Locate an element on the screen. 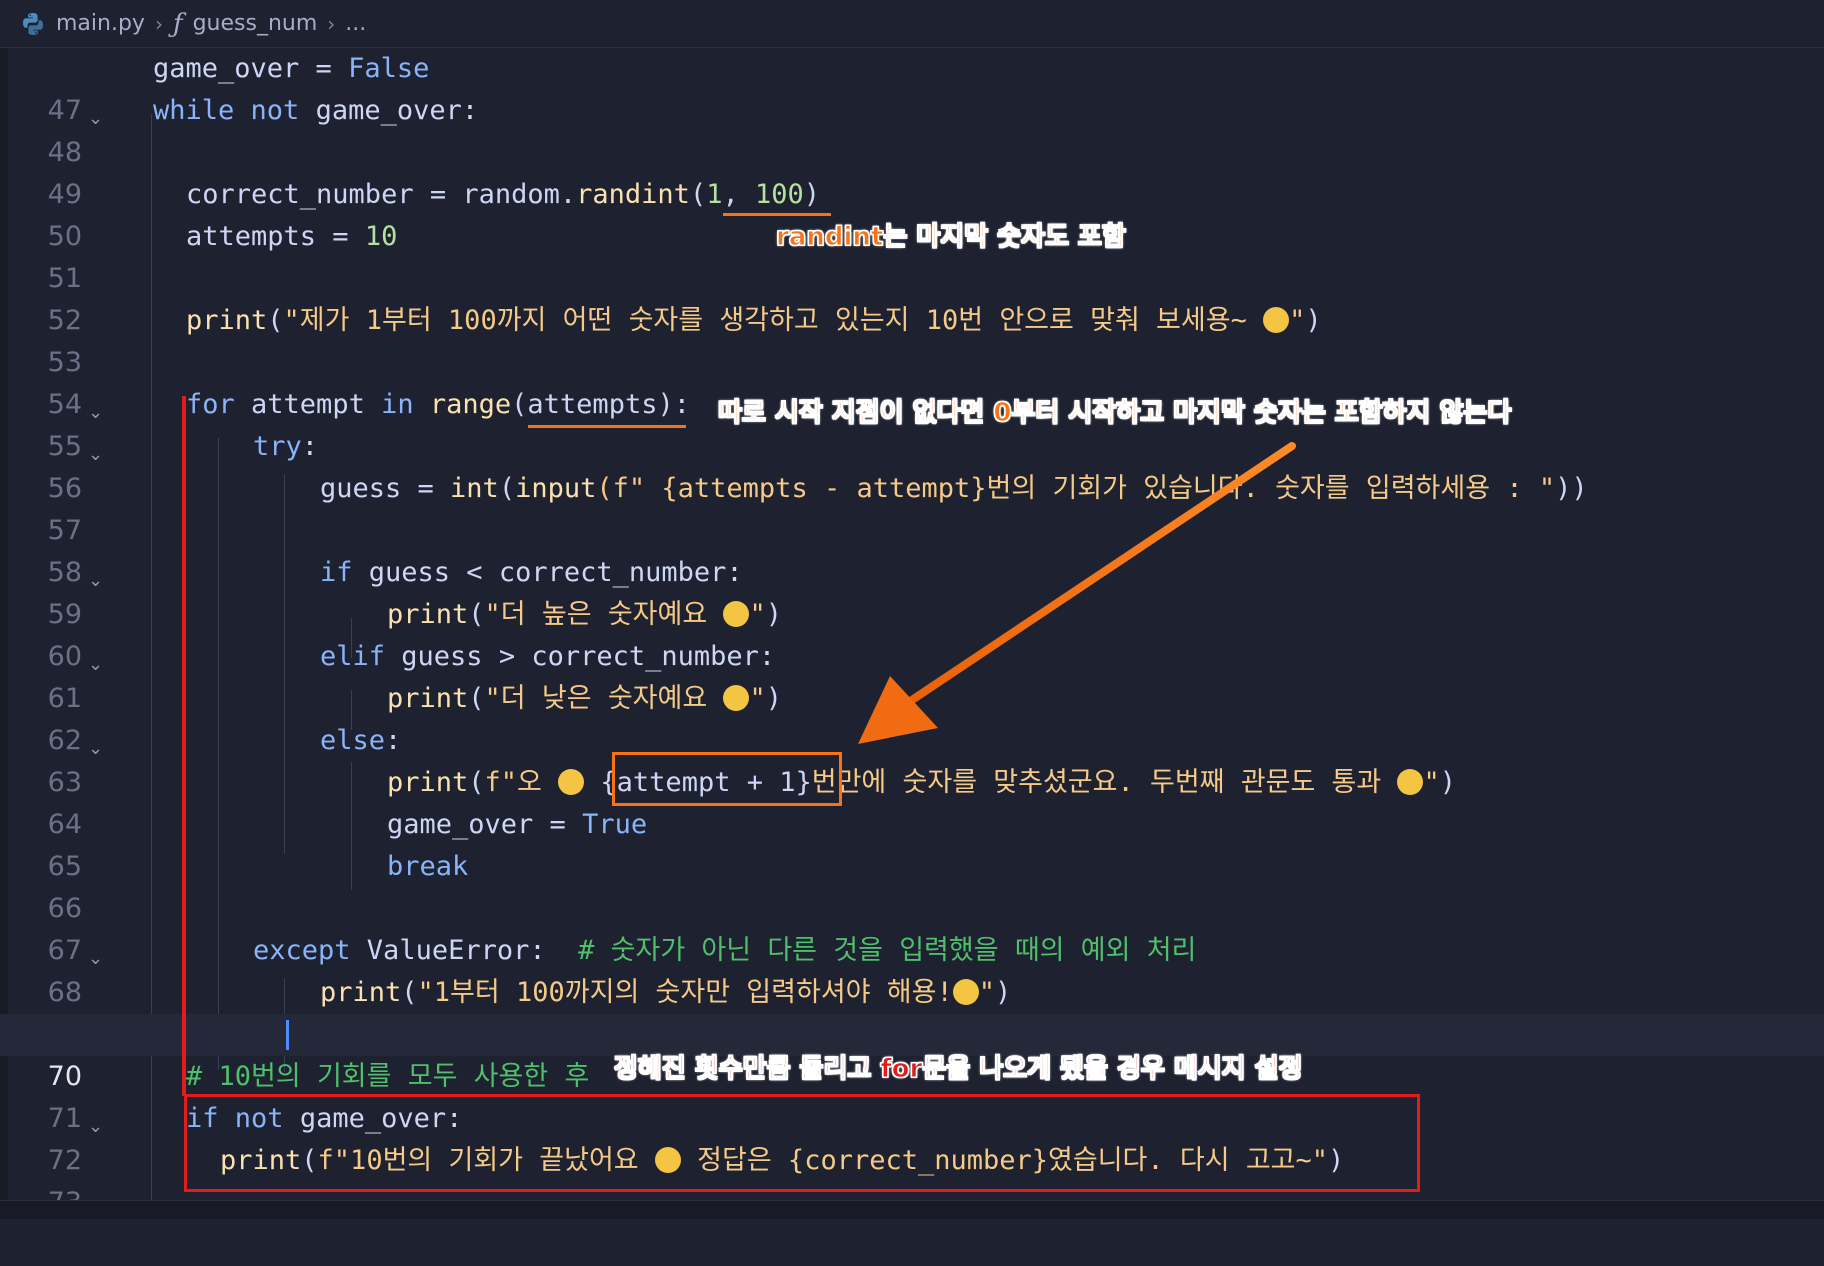 This screenshot has height=1266, width=1824. code-keyword: if is located at coordinates (336, 572).